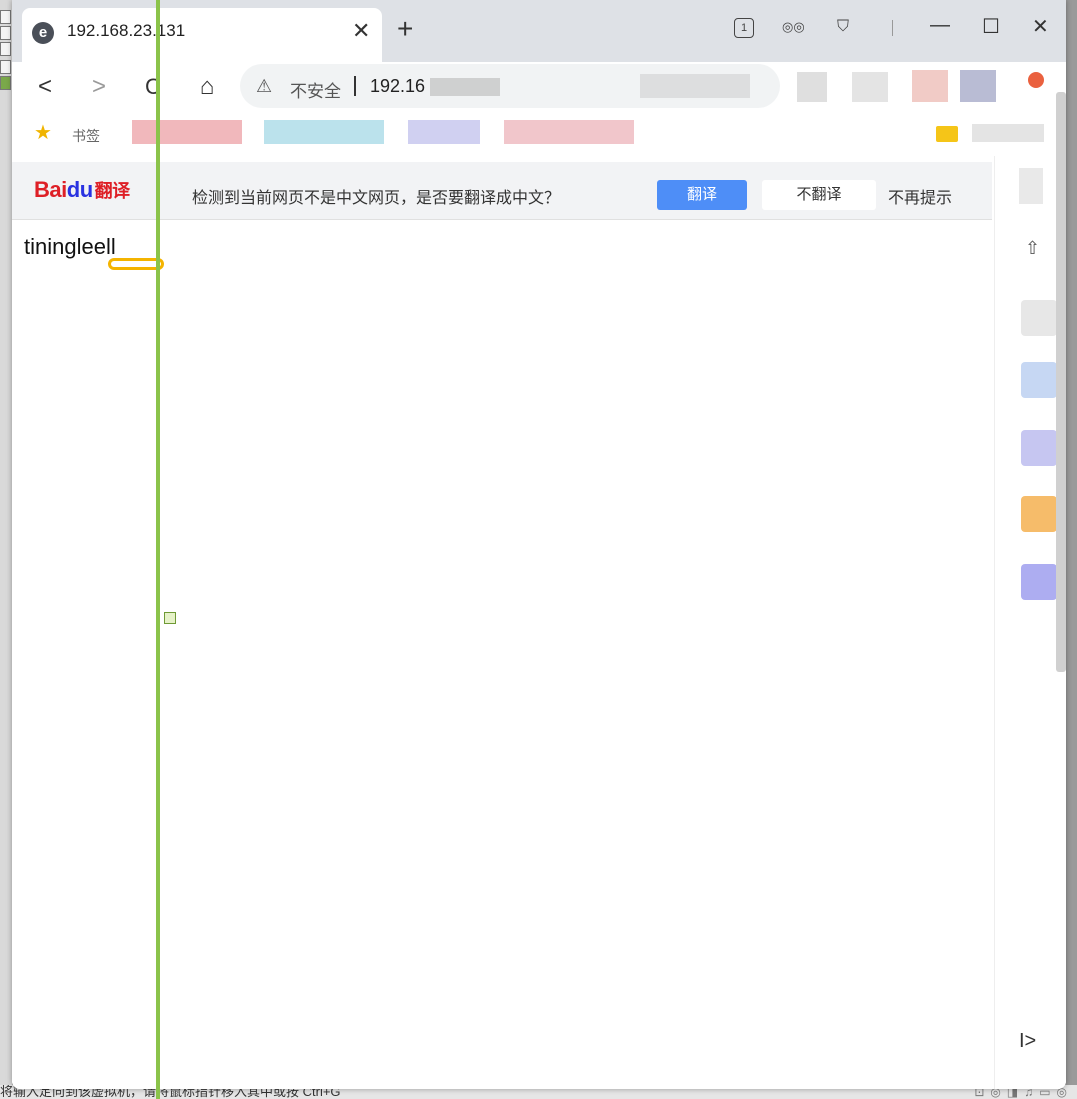  What do you see at coordinates (70, 246) in the screenshot?
I see `page-text: tiningleell` at bounding box center [70, 246].